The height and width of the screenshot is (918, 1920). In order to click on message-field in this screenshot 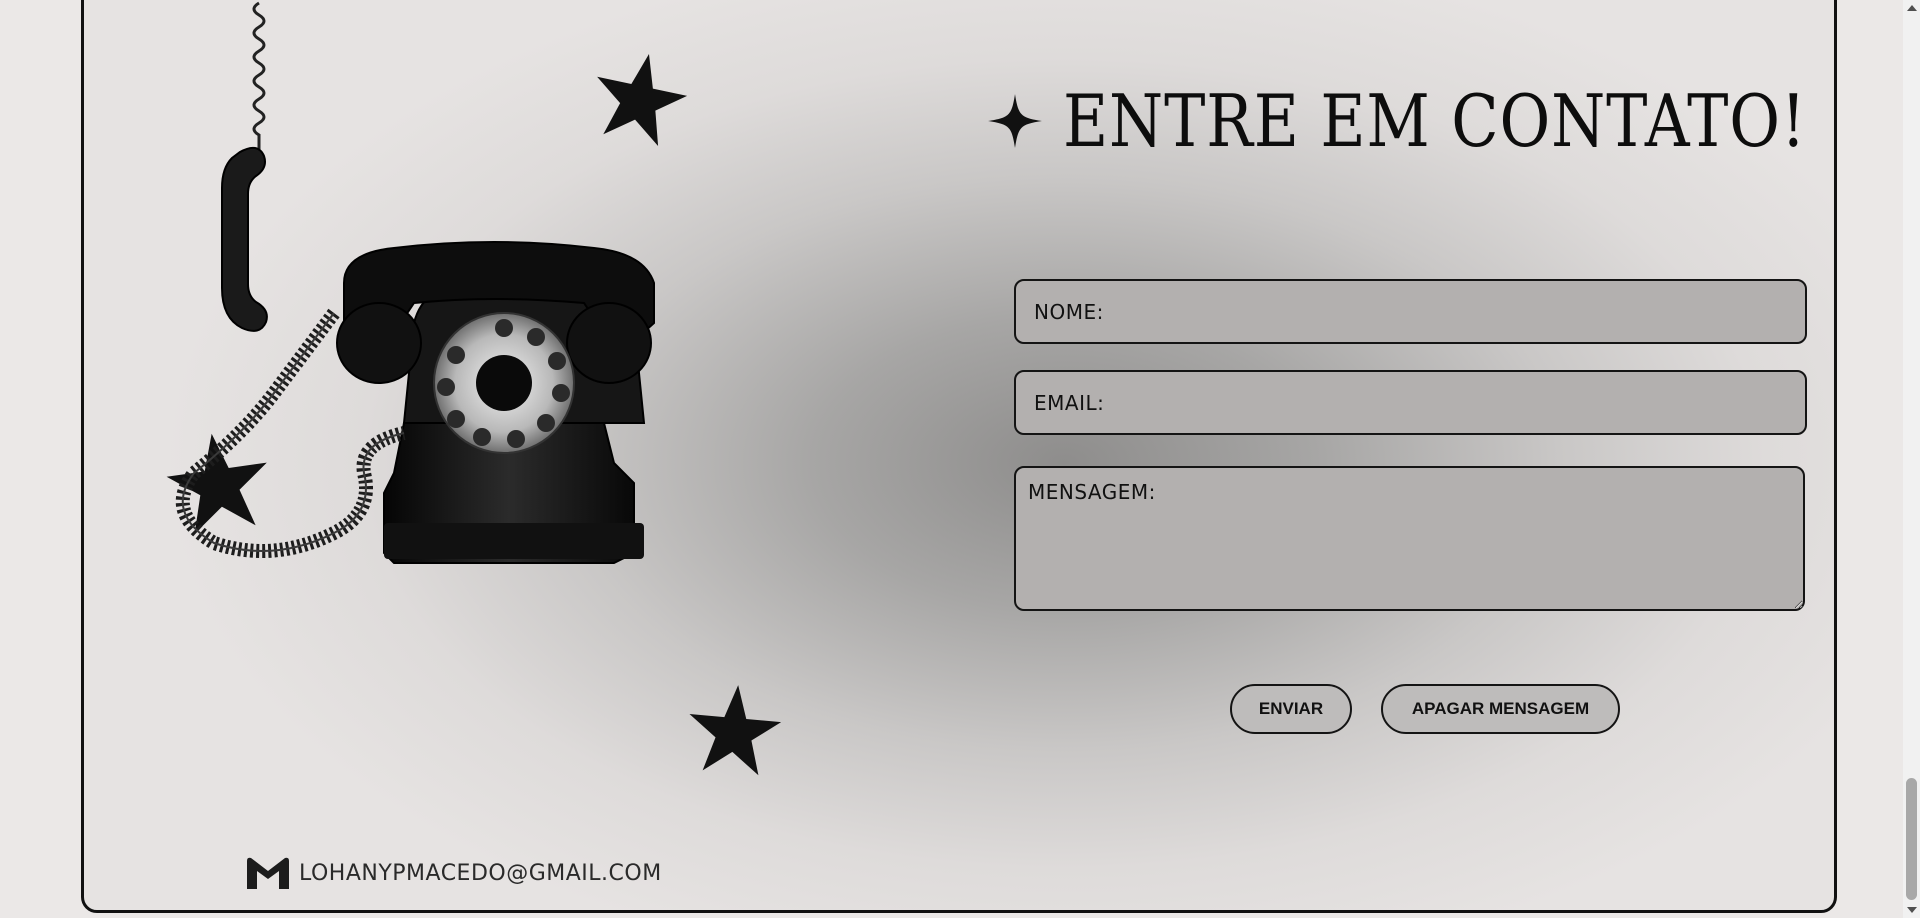, I will do `click(1409, 538)`.